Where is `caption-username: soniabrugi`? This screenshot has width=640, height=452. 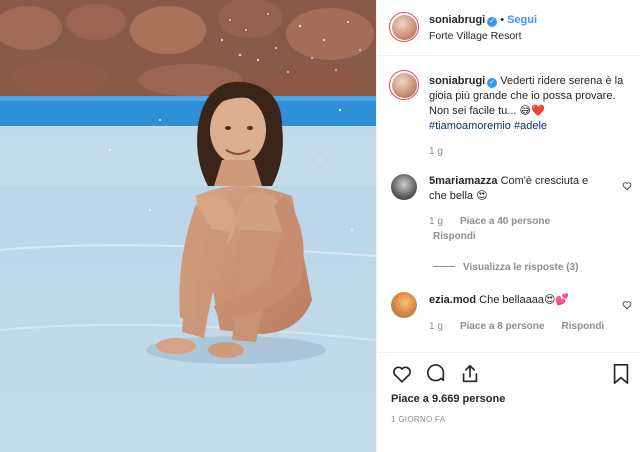 caption-username: soniabrugi is located at coordinates (457, 81).